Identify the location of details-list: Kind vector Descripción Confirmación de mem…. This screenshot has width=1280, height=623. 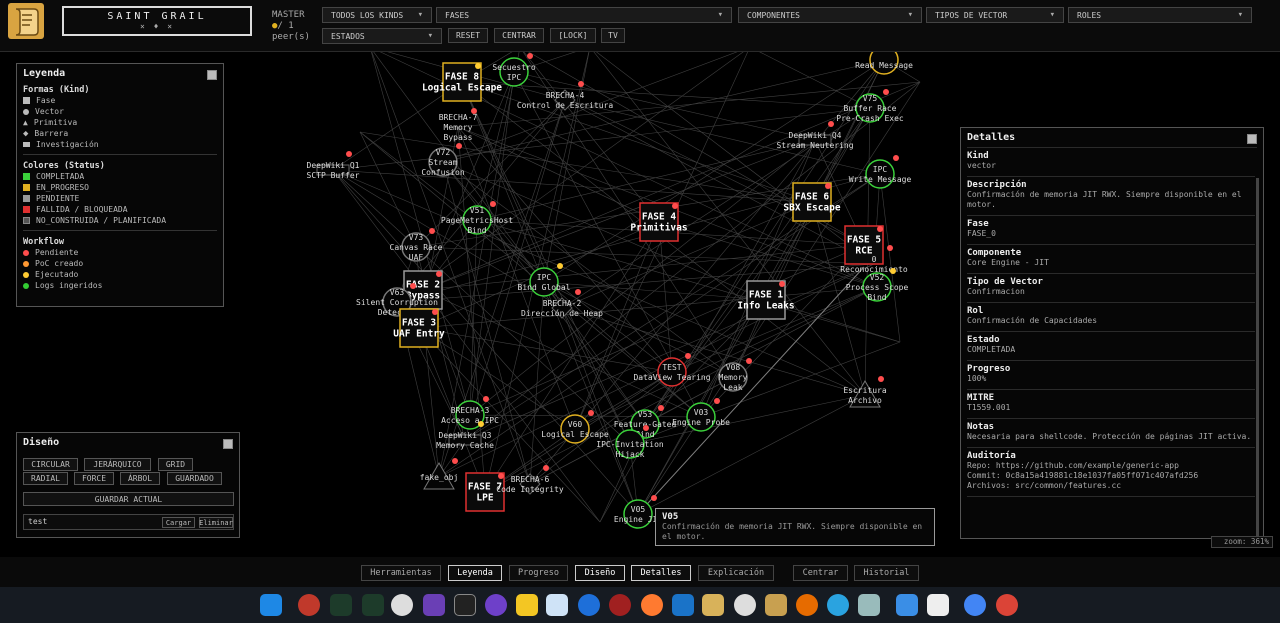
(1111, 322).